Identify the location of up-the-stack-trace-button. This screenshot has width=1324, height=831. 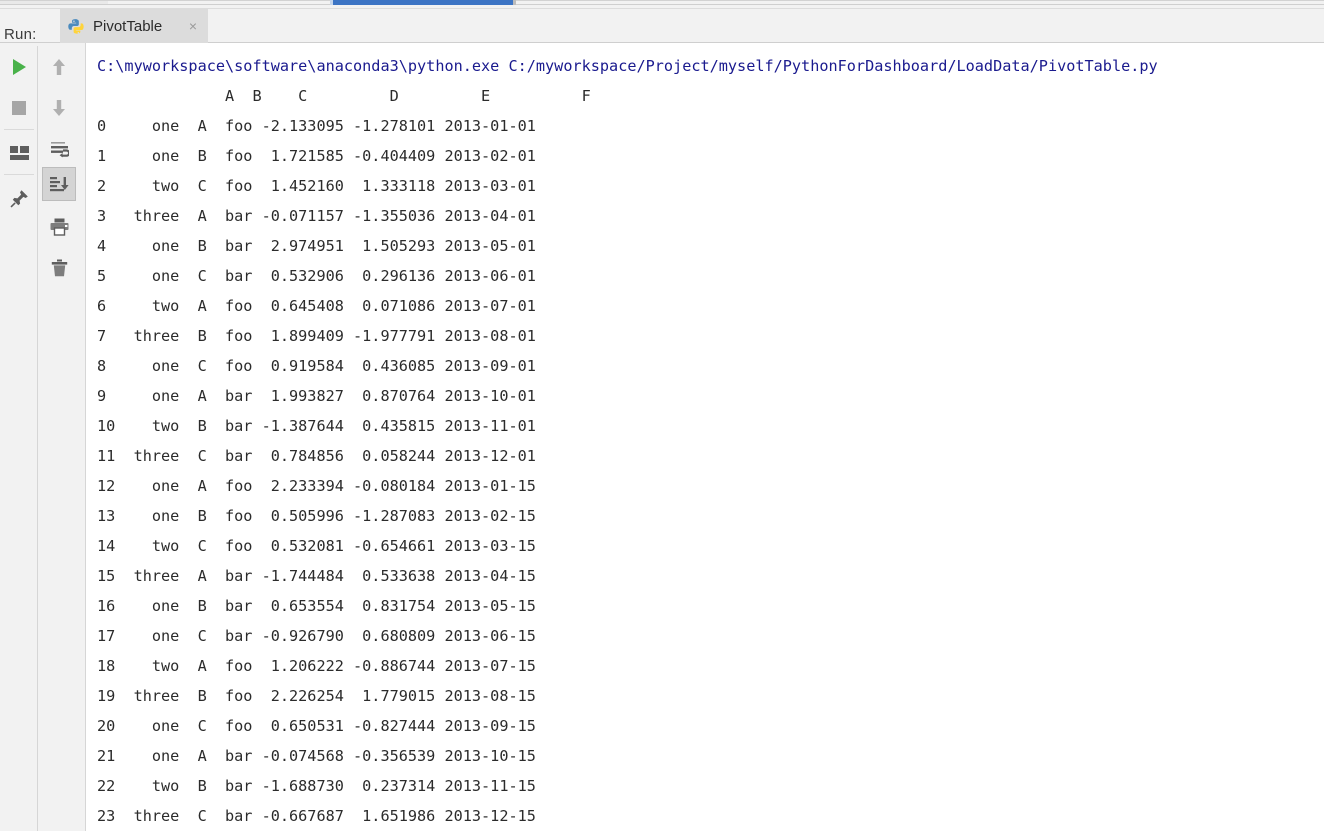
(59, 67).